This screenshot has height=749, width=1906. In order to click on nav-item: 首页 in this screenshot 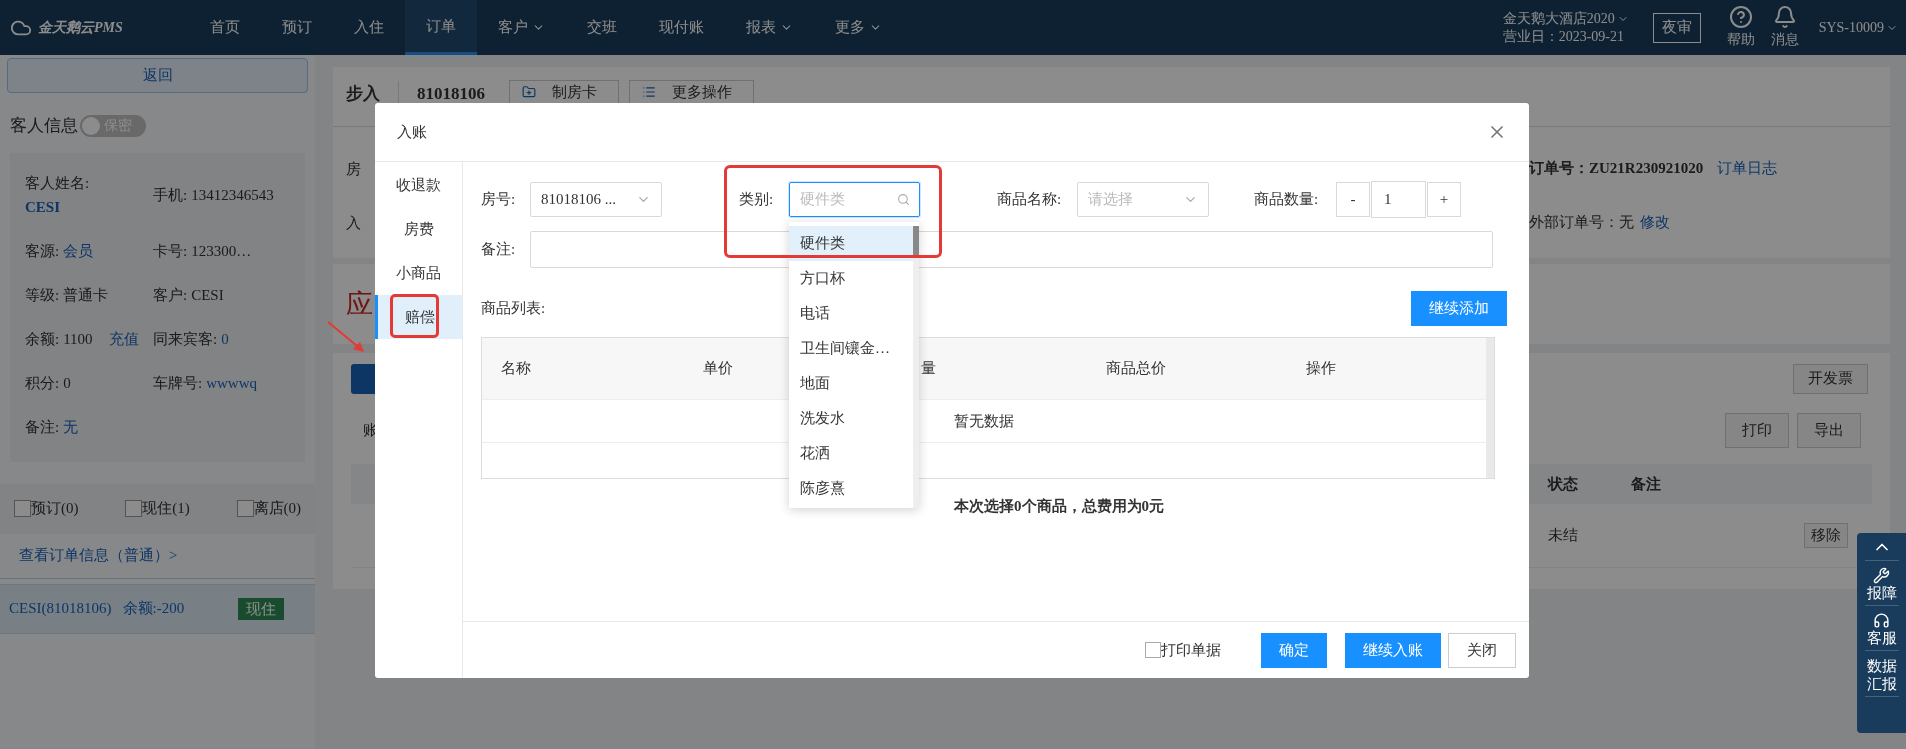, I will do `click(225, 27)`.